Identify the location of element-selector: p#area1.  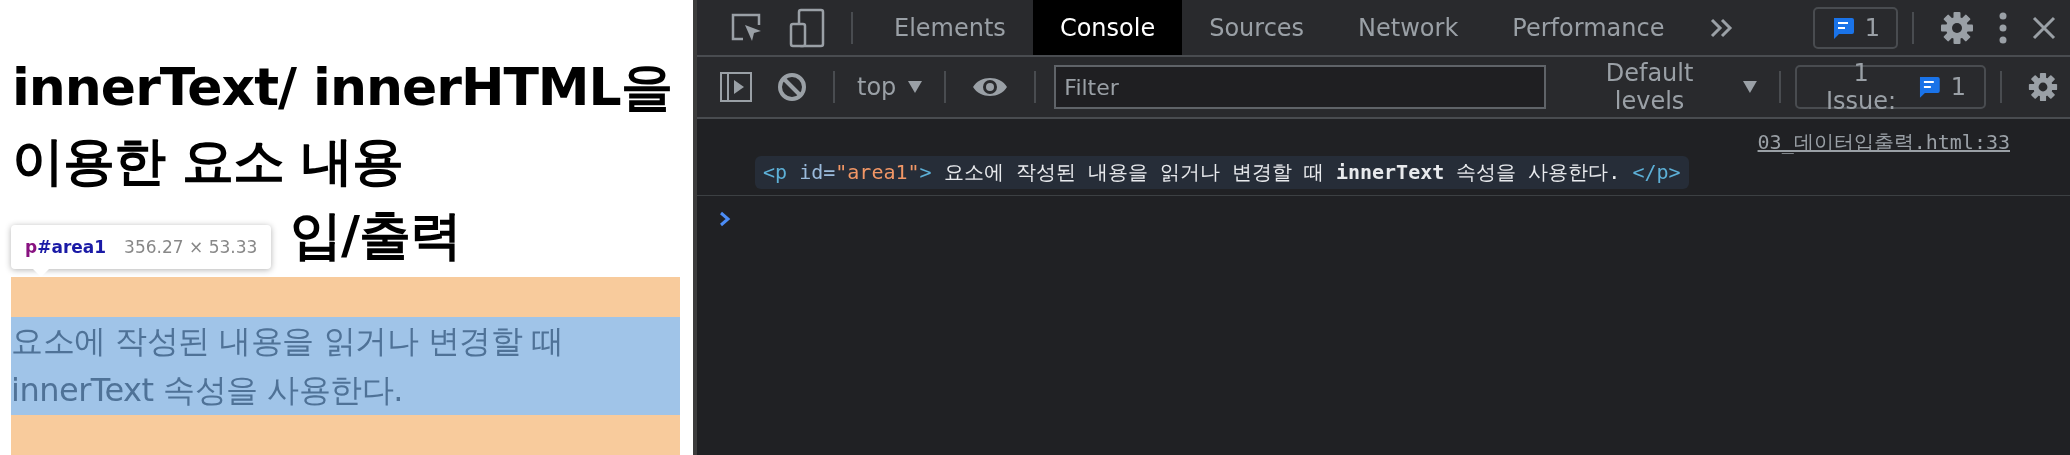
(66, 247).